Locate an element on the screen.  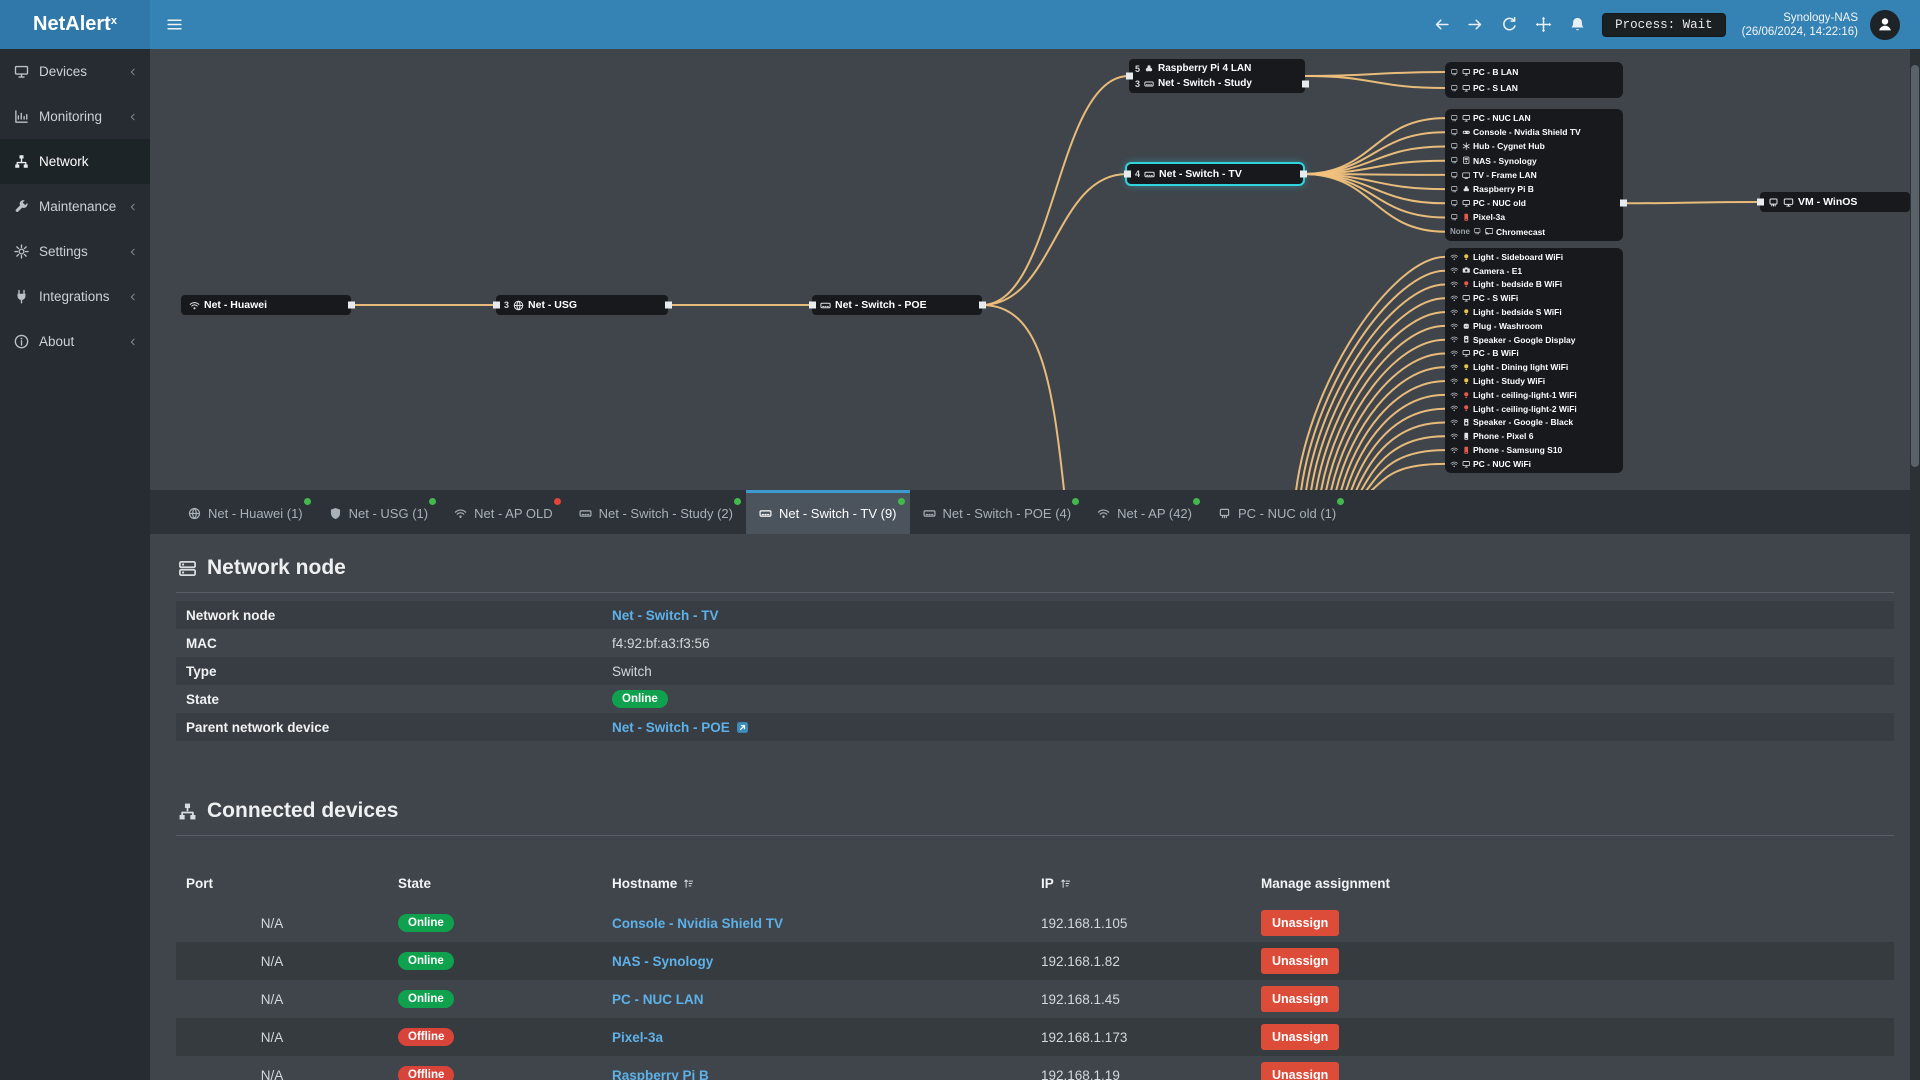
device-leaf-plug-washroom: Plug - Washroom is located at coordinates (1534, 326).